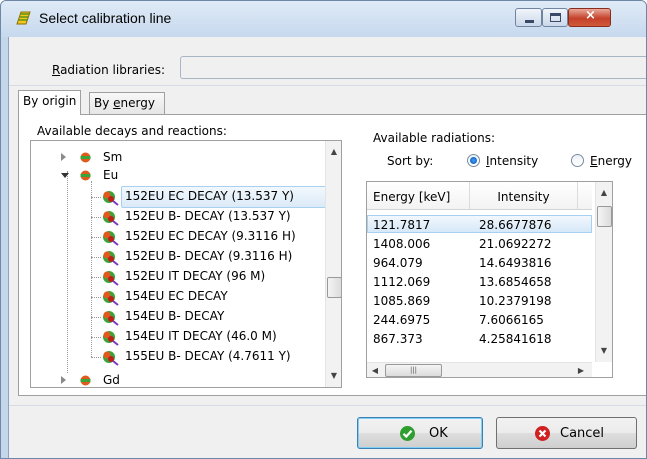 Image resolution: width=647 pixels, height=459 pixels. I want to click on title-bar: Select calibration line ×, so click(323, 19).